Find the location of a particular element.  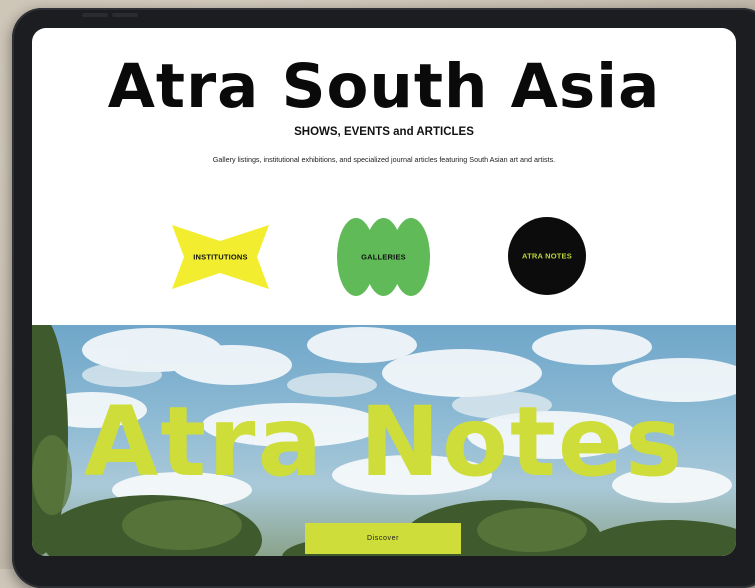

category-institutions-button: INSTITUTIONS is located at coordinates (220, 257).